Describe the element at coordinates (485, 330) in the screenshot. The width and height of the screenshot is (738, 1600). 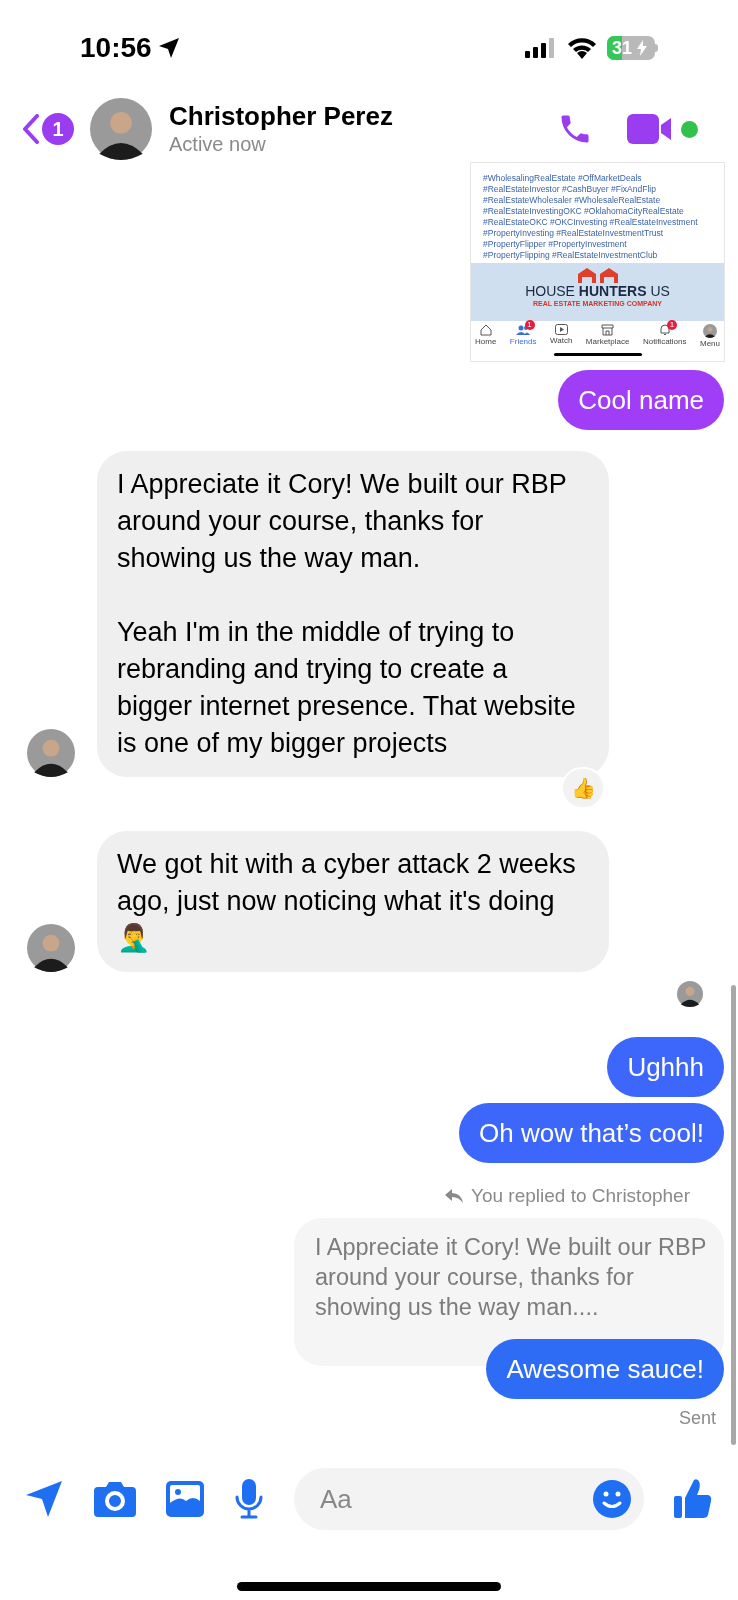
I see `home-icon` at that location.